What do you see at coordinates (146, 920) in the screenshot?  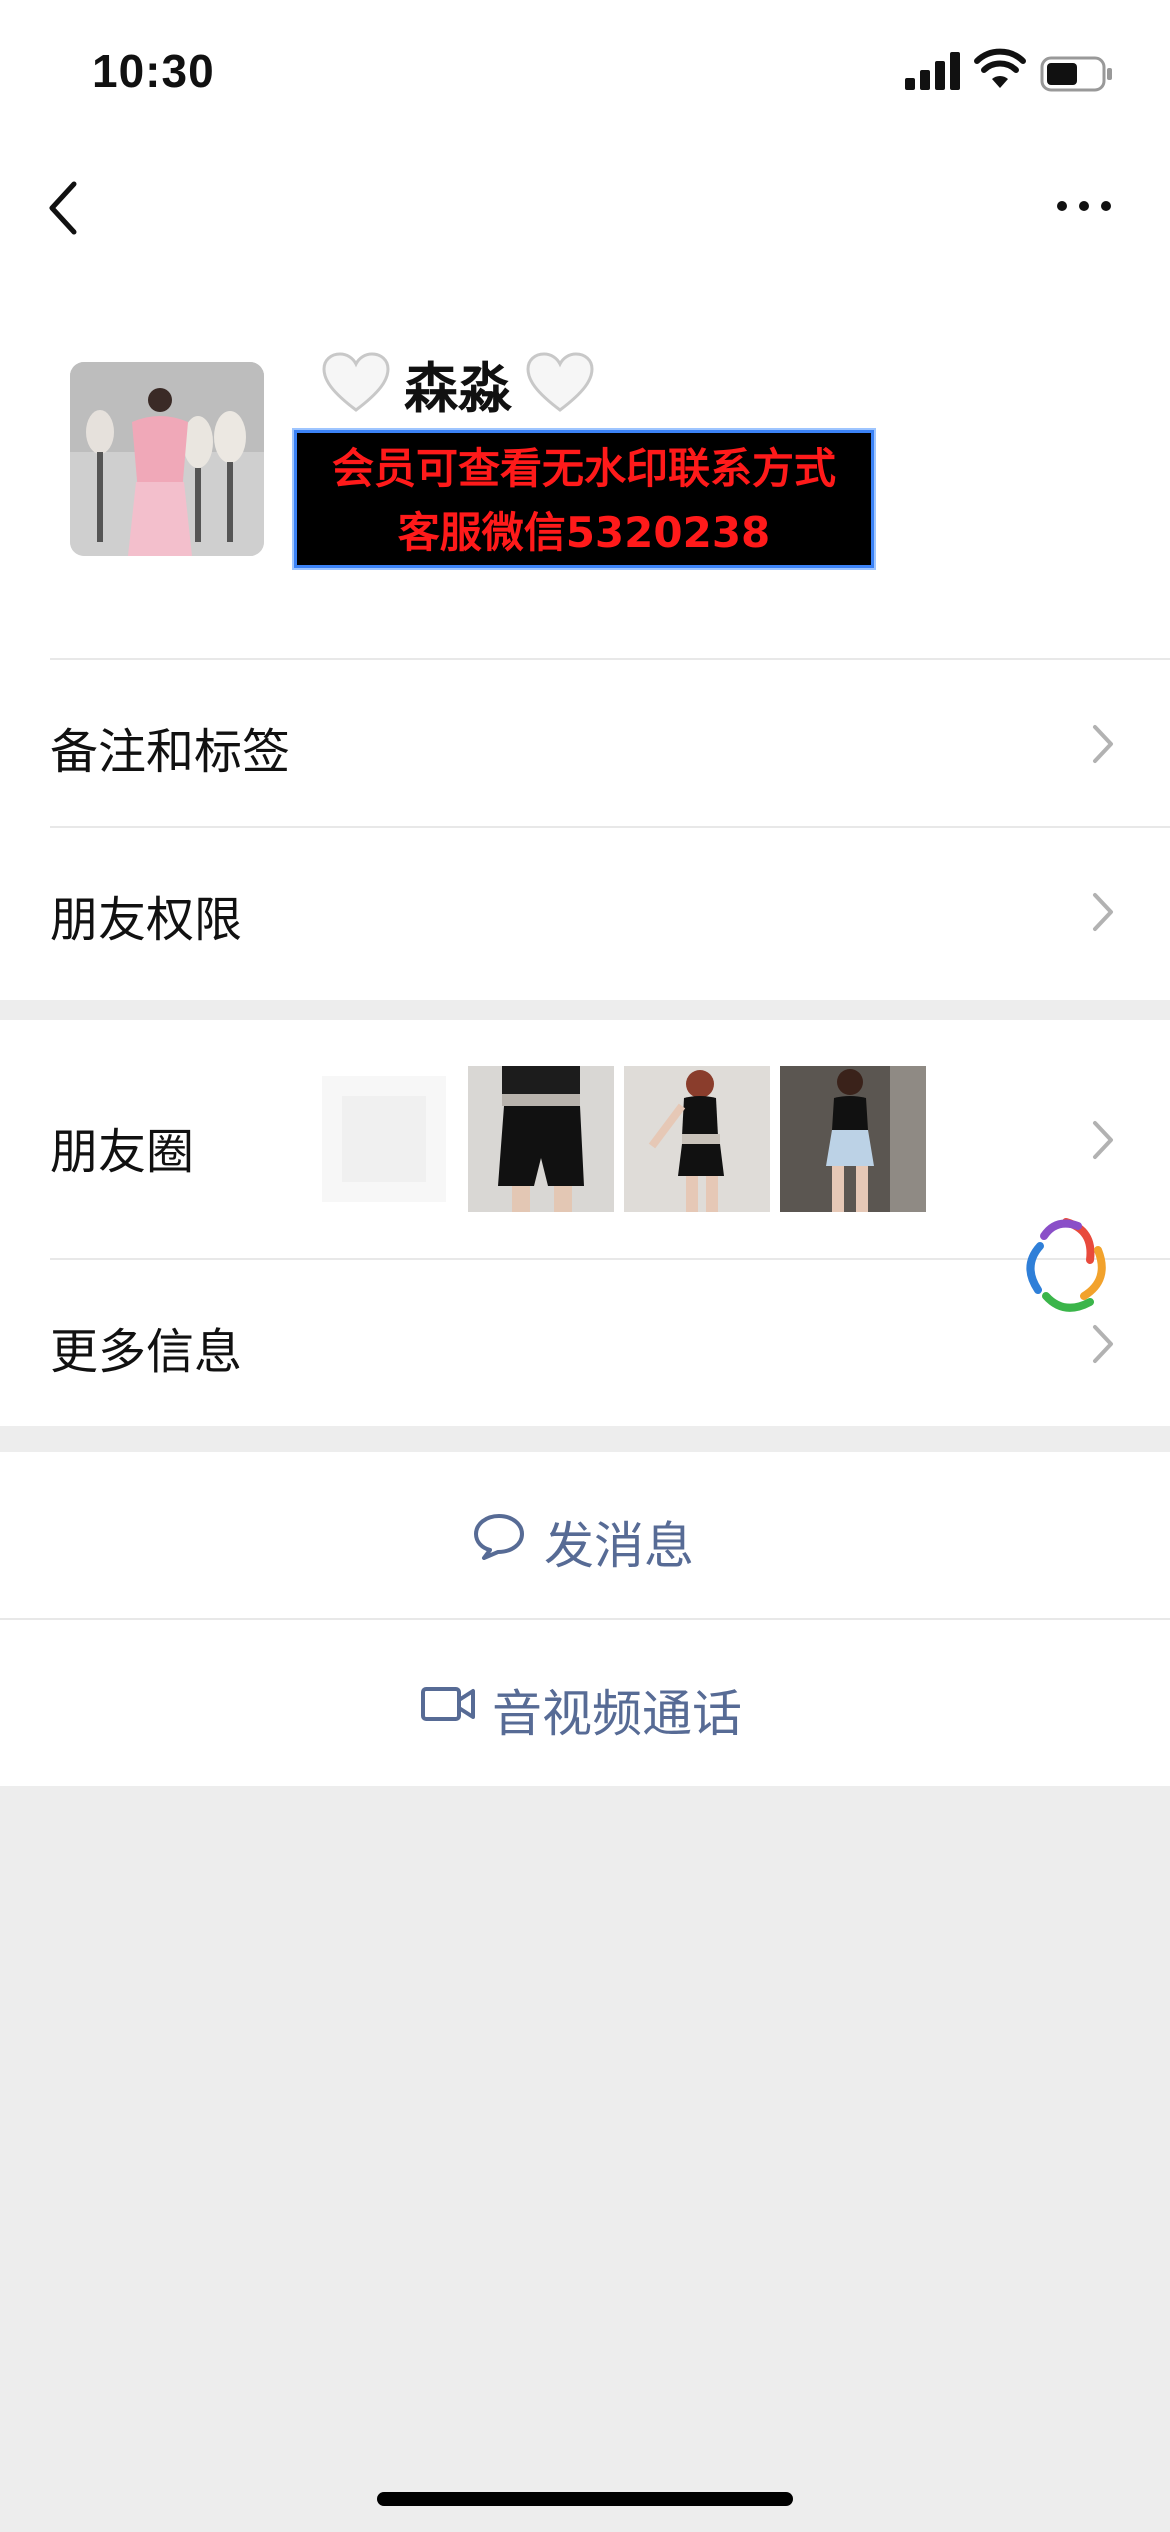 I see `friend-permissions-label: 朋友权限` at bounding box center [146, 920].